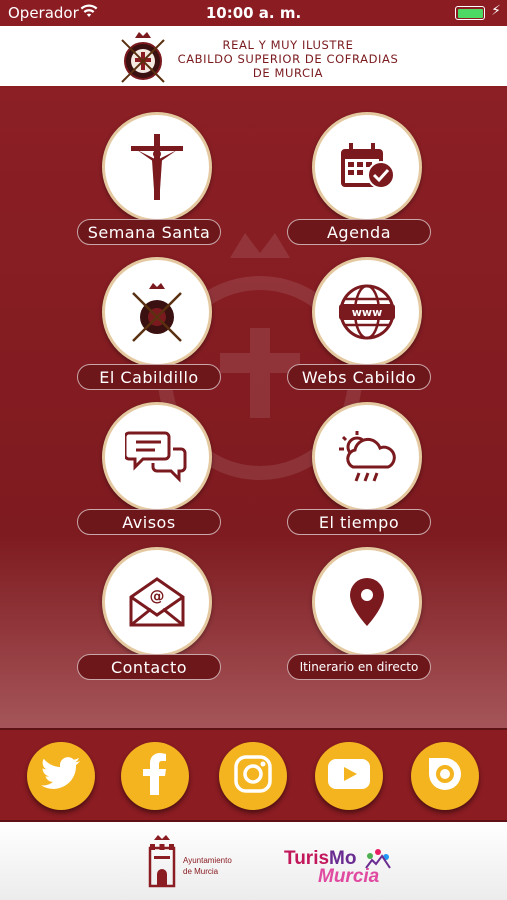  I want to click on mail-envelope-icon: @, so click(157, 602).